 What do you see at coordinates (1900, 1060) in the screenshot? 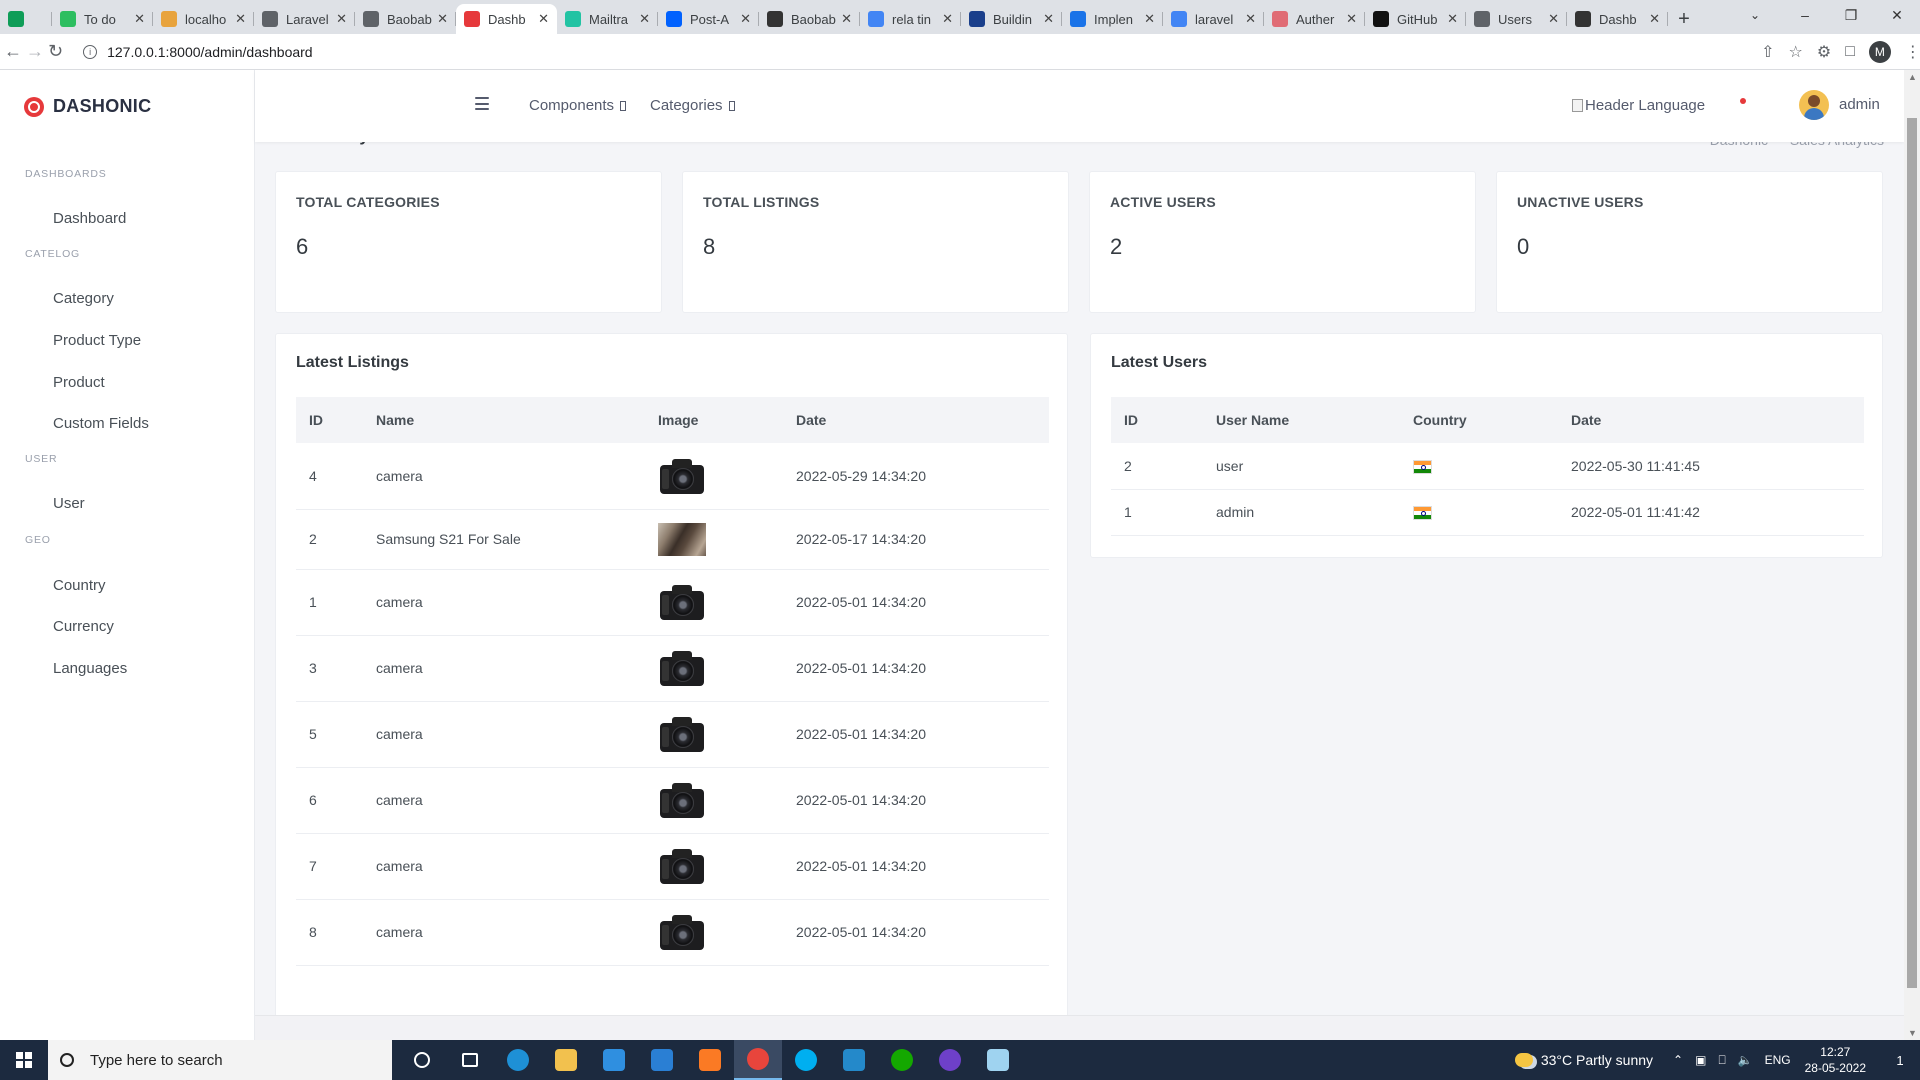
I see `action-center-icon: 1` at bounding box center [1900, 1060].